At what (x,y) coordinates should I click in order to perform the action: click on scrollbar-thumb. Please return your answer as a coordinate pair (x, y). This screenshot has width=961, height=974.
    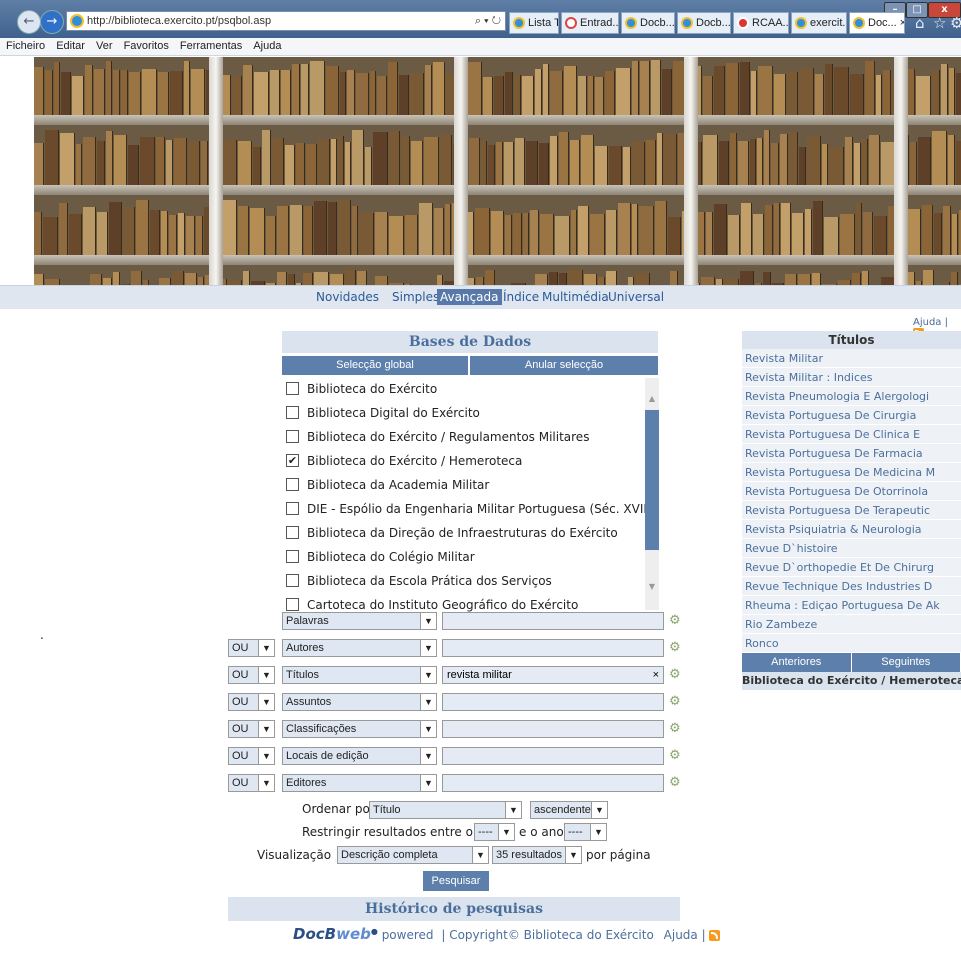
    Looking at the image, I should click on (652, 480).